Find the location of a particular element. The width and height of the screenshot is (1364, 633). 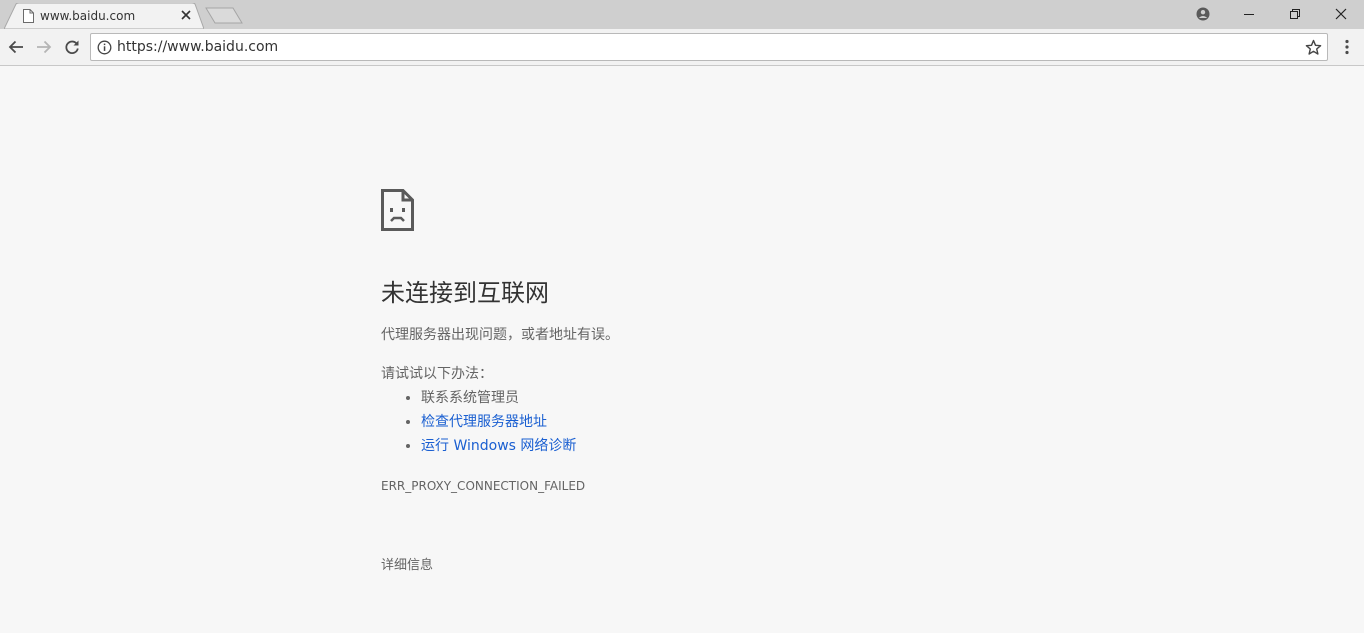

address-bar is located at coordinates (709, 47).